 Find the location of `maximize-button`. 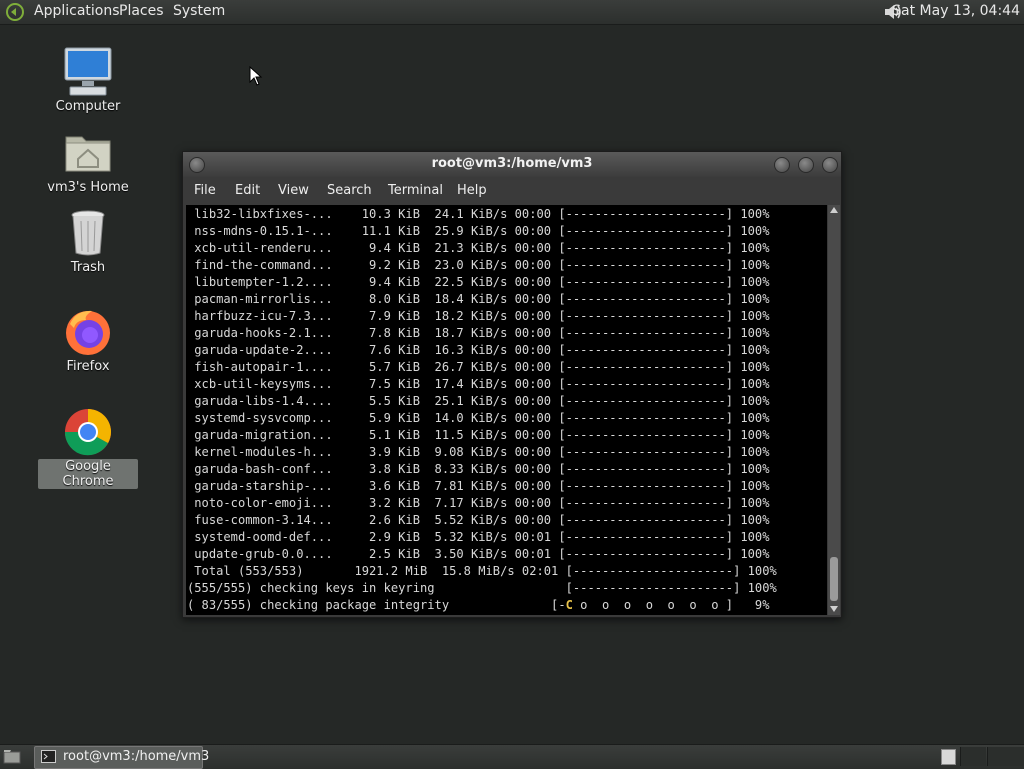

maximize-button is located at coordinates (806, 165).